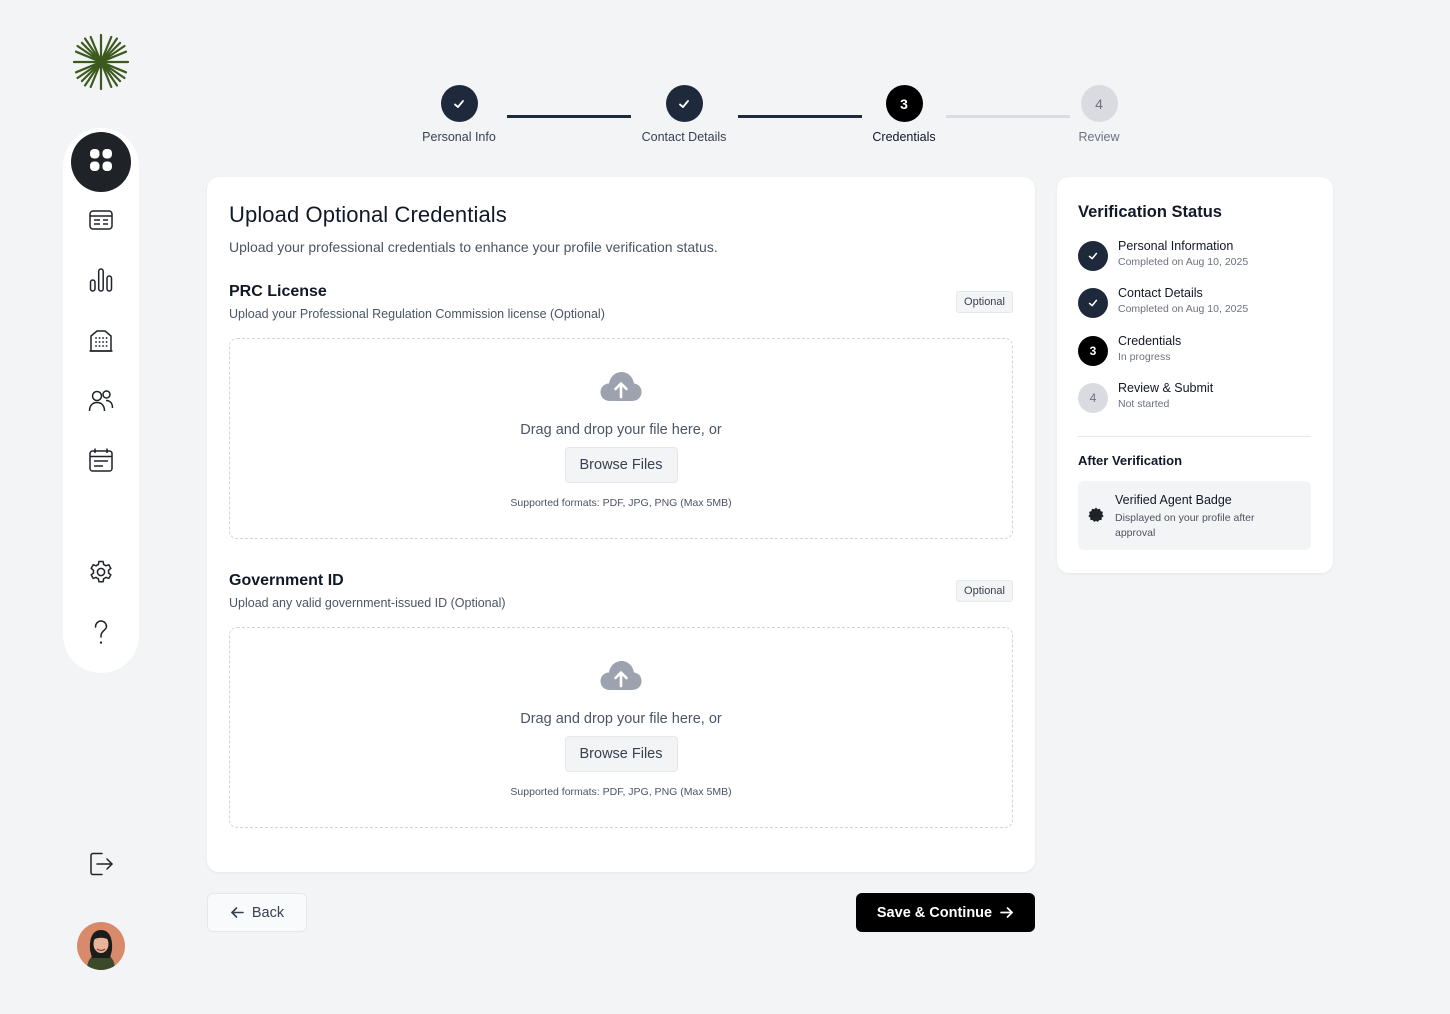 The width and height of the screenshot is (1450, 1014). I want to click on users-icon, so click(101, 402).